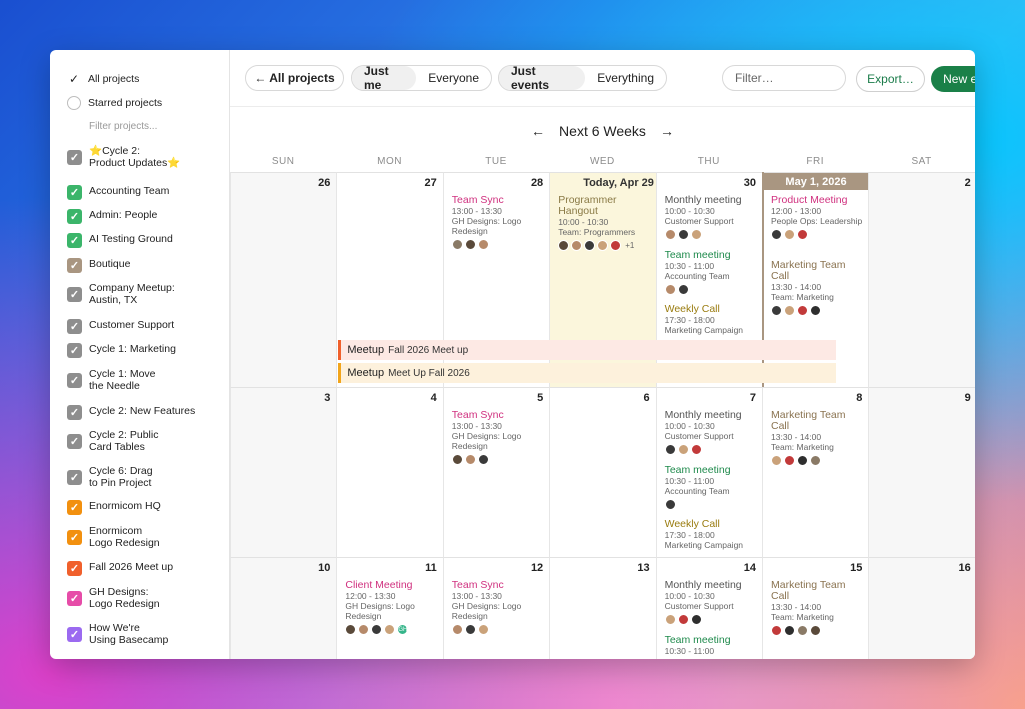 Image resolution: width=1025 pixels, height=709 pixels. What do you see at coordinates (953, 79) in the screenshot?
I see `new-event-button: New event` at bounding box center [953, 79].